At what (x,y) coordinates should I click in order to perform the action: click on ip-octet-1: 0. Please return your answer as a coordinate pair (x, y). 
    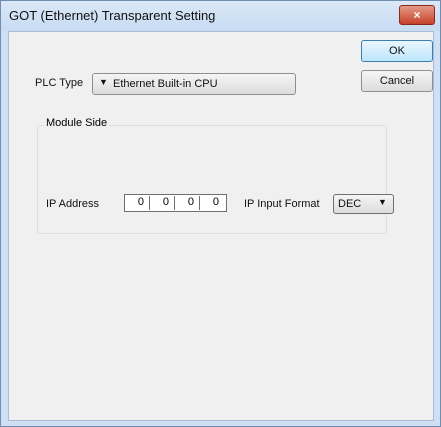
    Looking at the image, I should click on (137, 203).